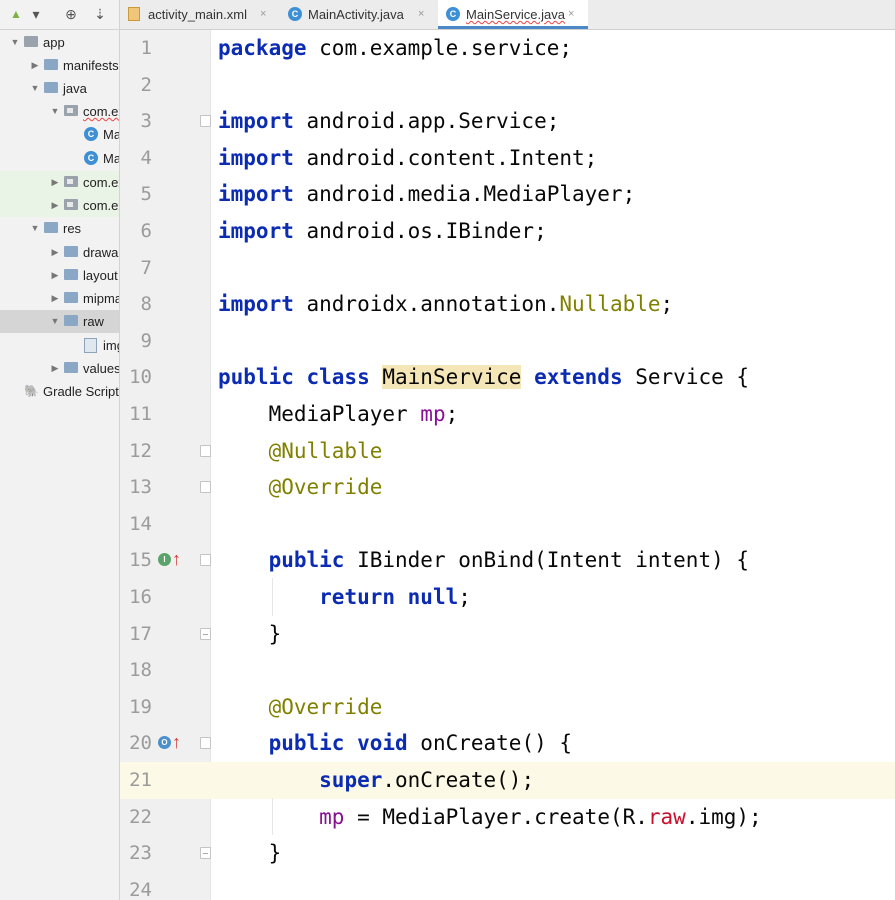 Image resolution: width=895 pixels, height=900 pixels. I want to click on overrides-icon: O, so click(164, 743).